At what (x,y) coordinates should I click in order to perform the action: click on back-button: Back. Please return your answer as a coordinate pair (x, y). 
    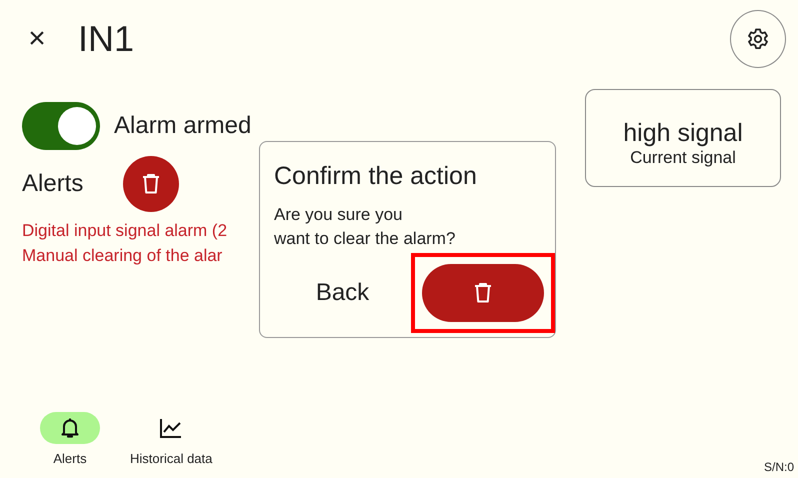
    Looking at the image, I should click on (342, 293).